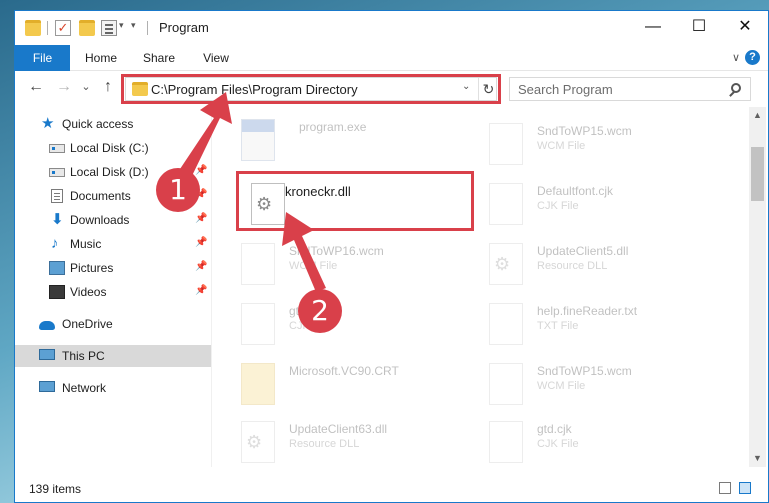 The height and width of the screenshot is (503, 769). What do you see at coordinates (100, 196) in the screenshot?
I see `sidebar-item-label: Documents` at bounding box center [100, 196].